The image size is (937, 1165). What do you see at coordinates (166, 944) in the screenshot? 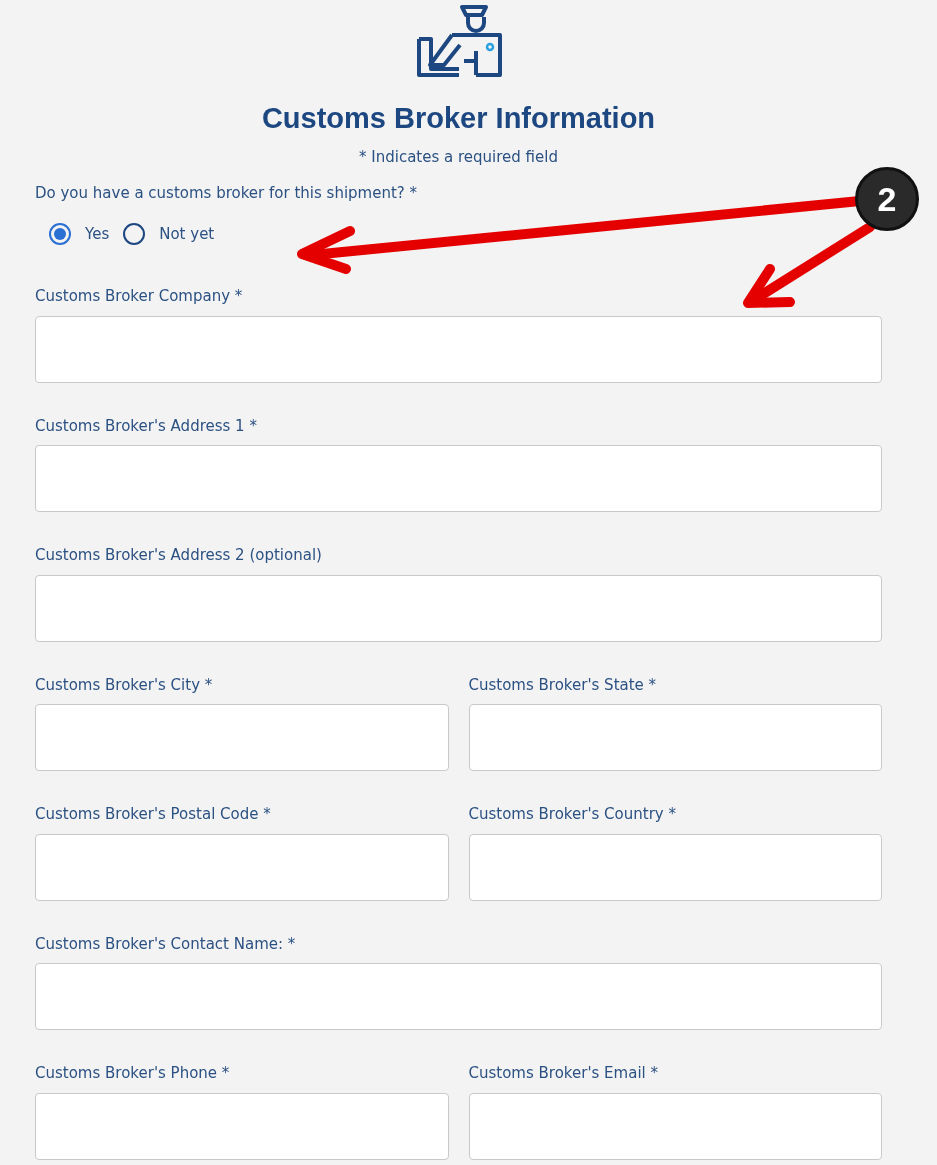
I see `field-label: Customs Broker's Contact Name: *` at bounding box center [166, 944].